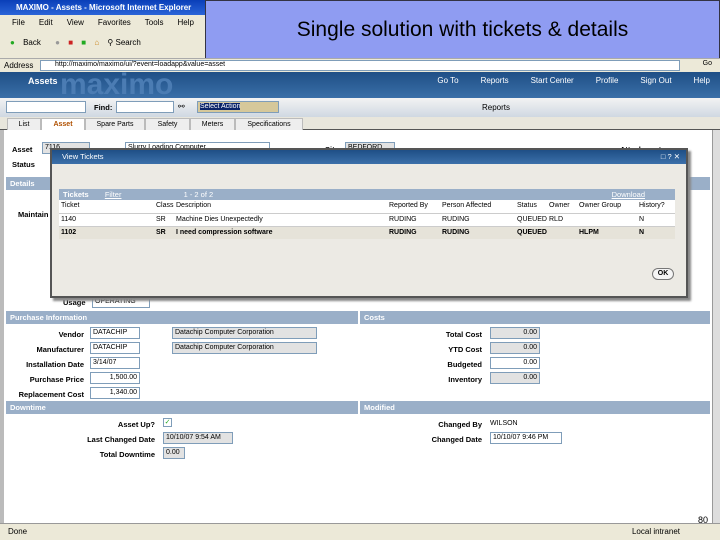 This screenshot has height=540, width=720. I want to click on modified-section-header: Modified, so click(535, 407).